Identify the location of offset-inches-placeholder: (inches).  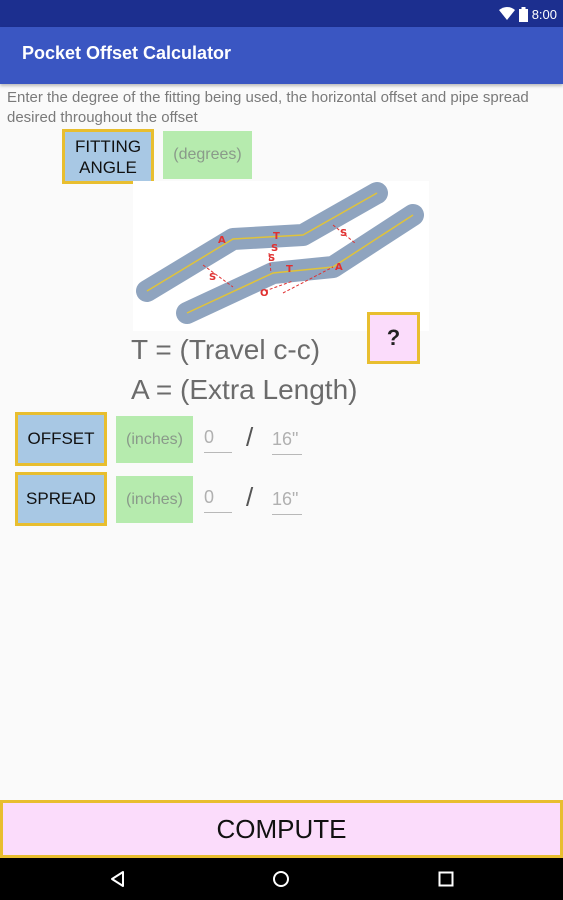
(154, 439).